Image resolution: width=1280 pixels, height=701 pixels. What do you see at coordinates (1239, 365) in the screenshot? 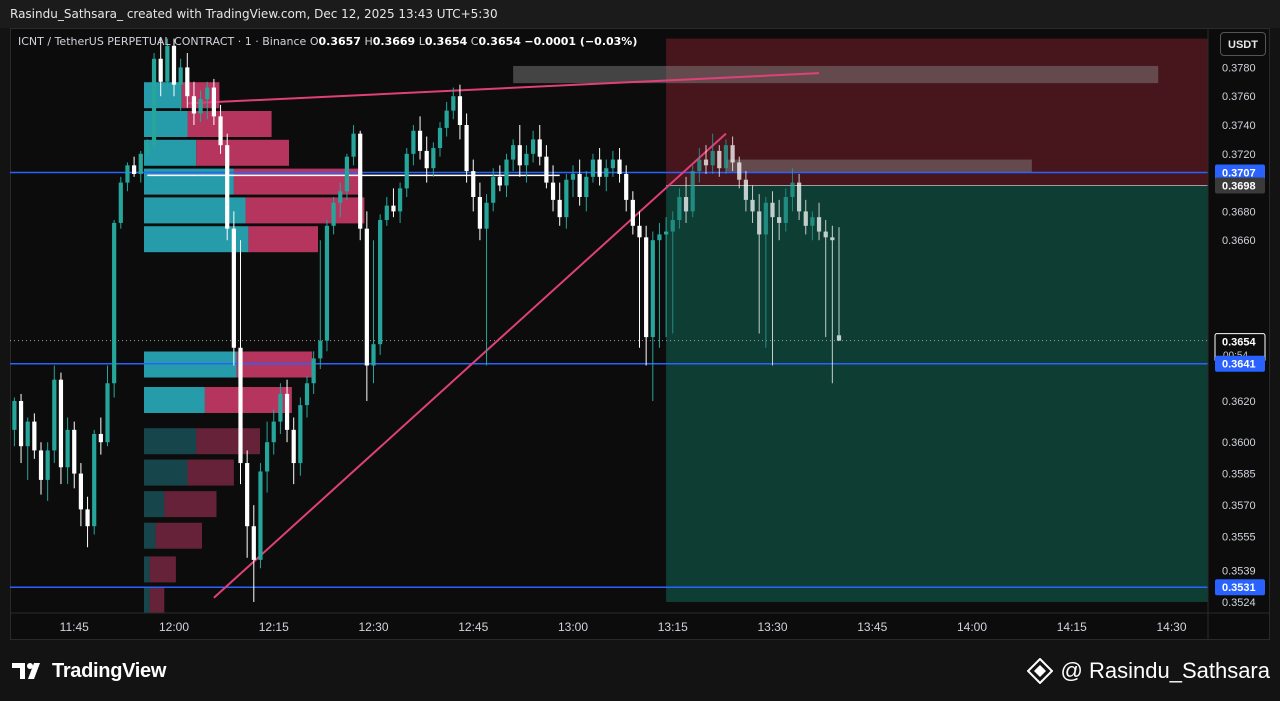
I see `price-marker-value: 0.3641` at bounding box center [1239, 365].